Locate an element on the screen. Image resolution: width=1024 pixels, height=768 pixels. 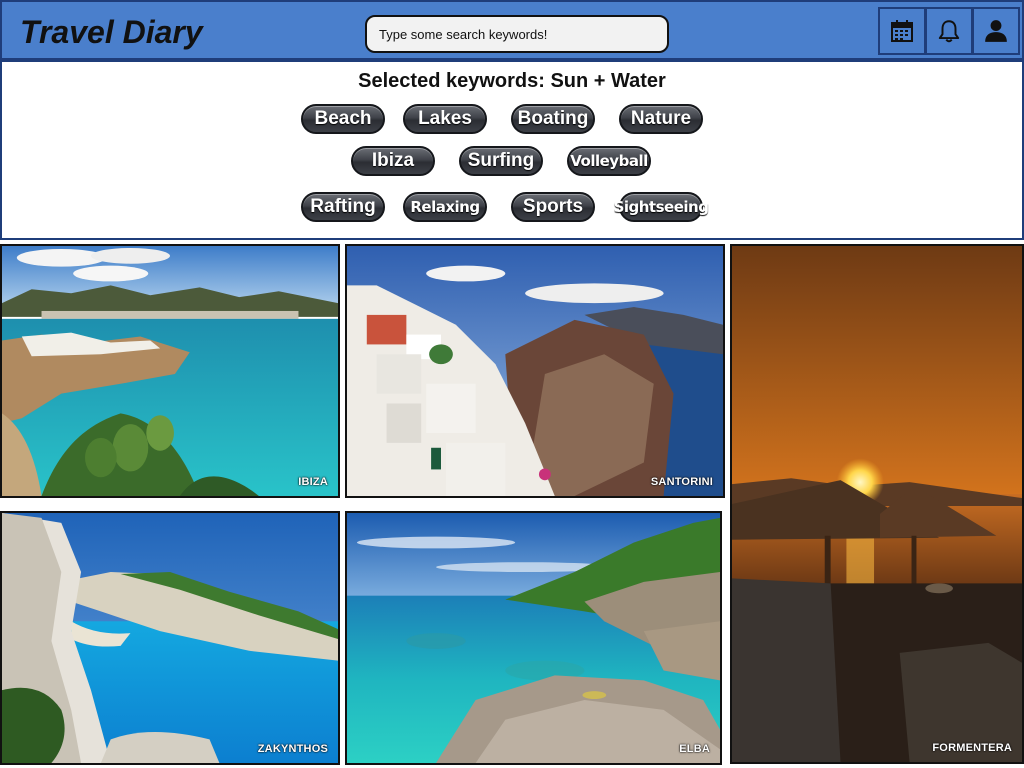
keyword-chip-nature: Nature is located at coordinates (661, 119).